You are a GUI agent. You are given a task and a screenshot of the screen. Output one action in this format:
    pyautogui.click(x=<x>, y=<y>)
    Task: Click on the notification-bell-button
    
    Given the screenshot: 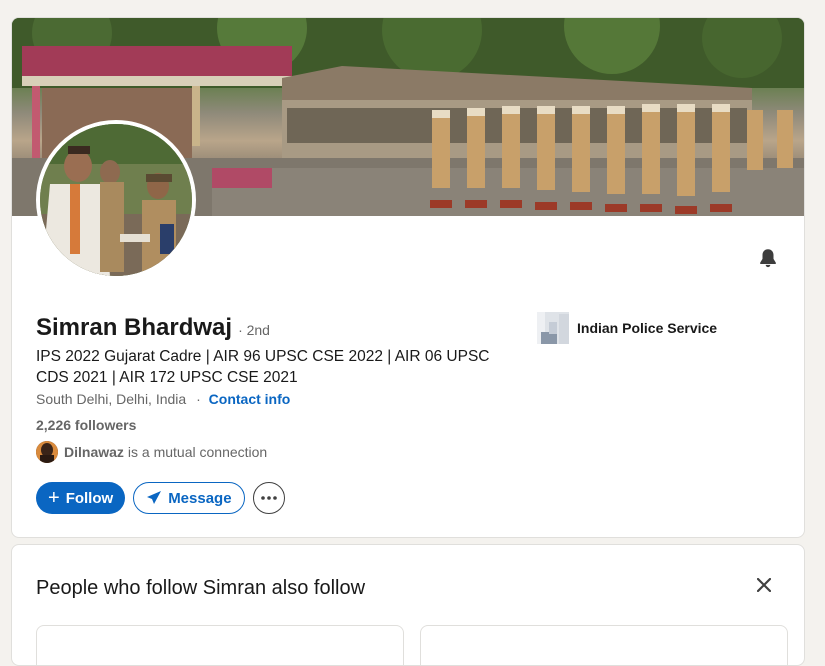 What is the action you would take?
    pyautogui.click(x=768, y=258)
    